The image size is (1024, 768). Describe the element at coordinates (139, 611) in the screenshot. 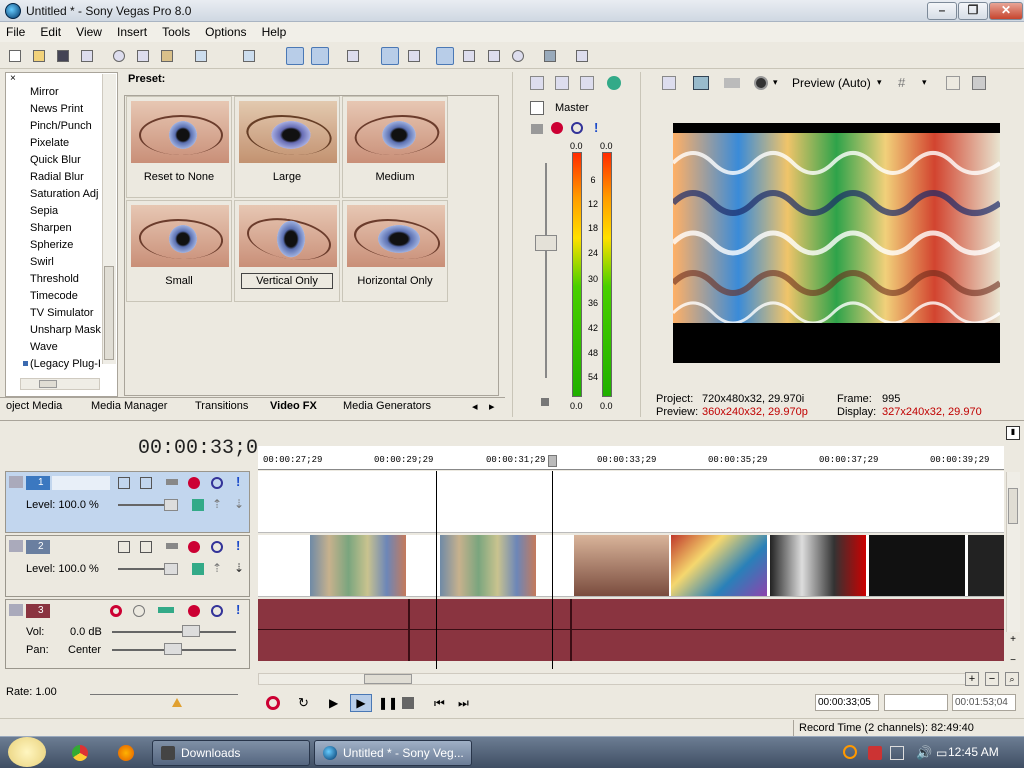

I see `invert-phase-icon` at that location.